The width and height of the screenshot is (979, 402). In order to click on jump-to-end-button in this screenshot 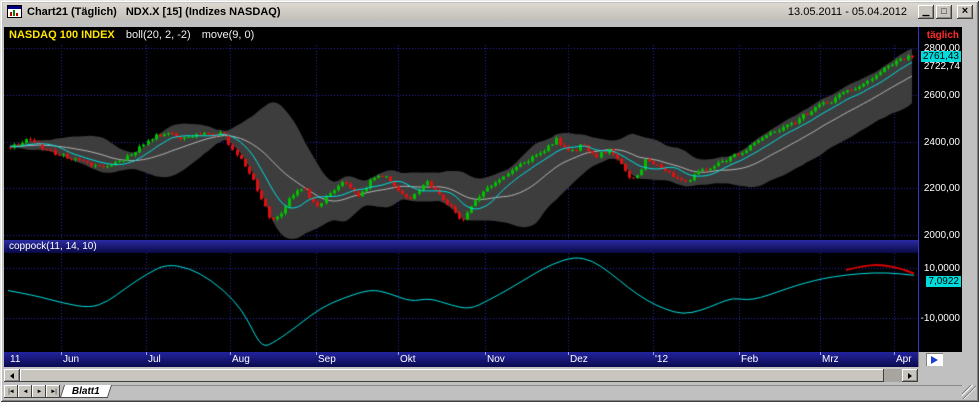, I will do `click(934, 359)`.